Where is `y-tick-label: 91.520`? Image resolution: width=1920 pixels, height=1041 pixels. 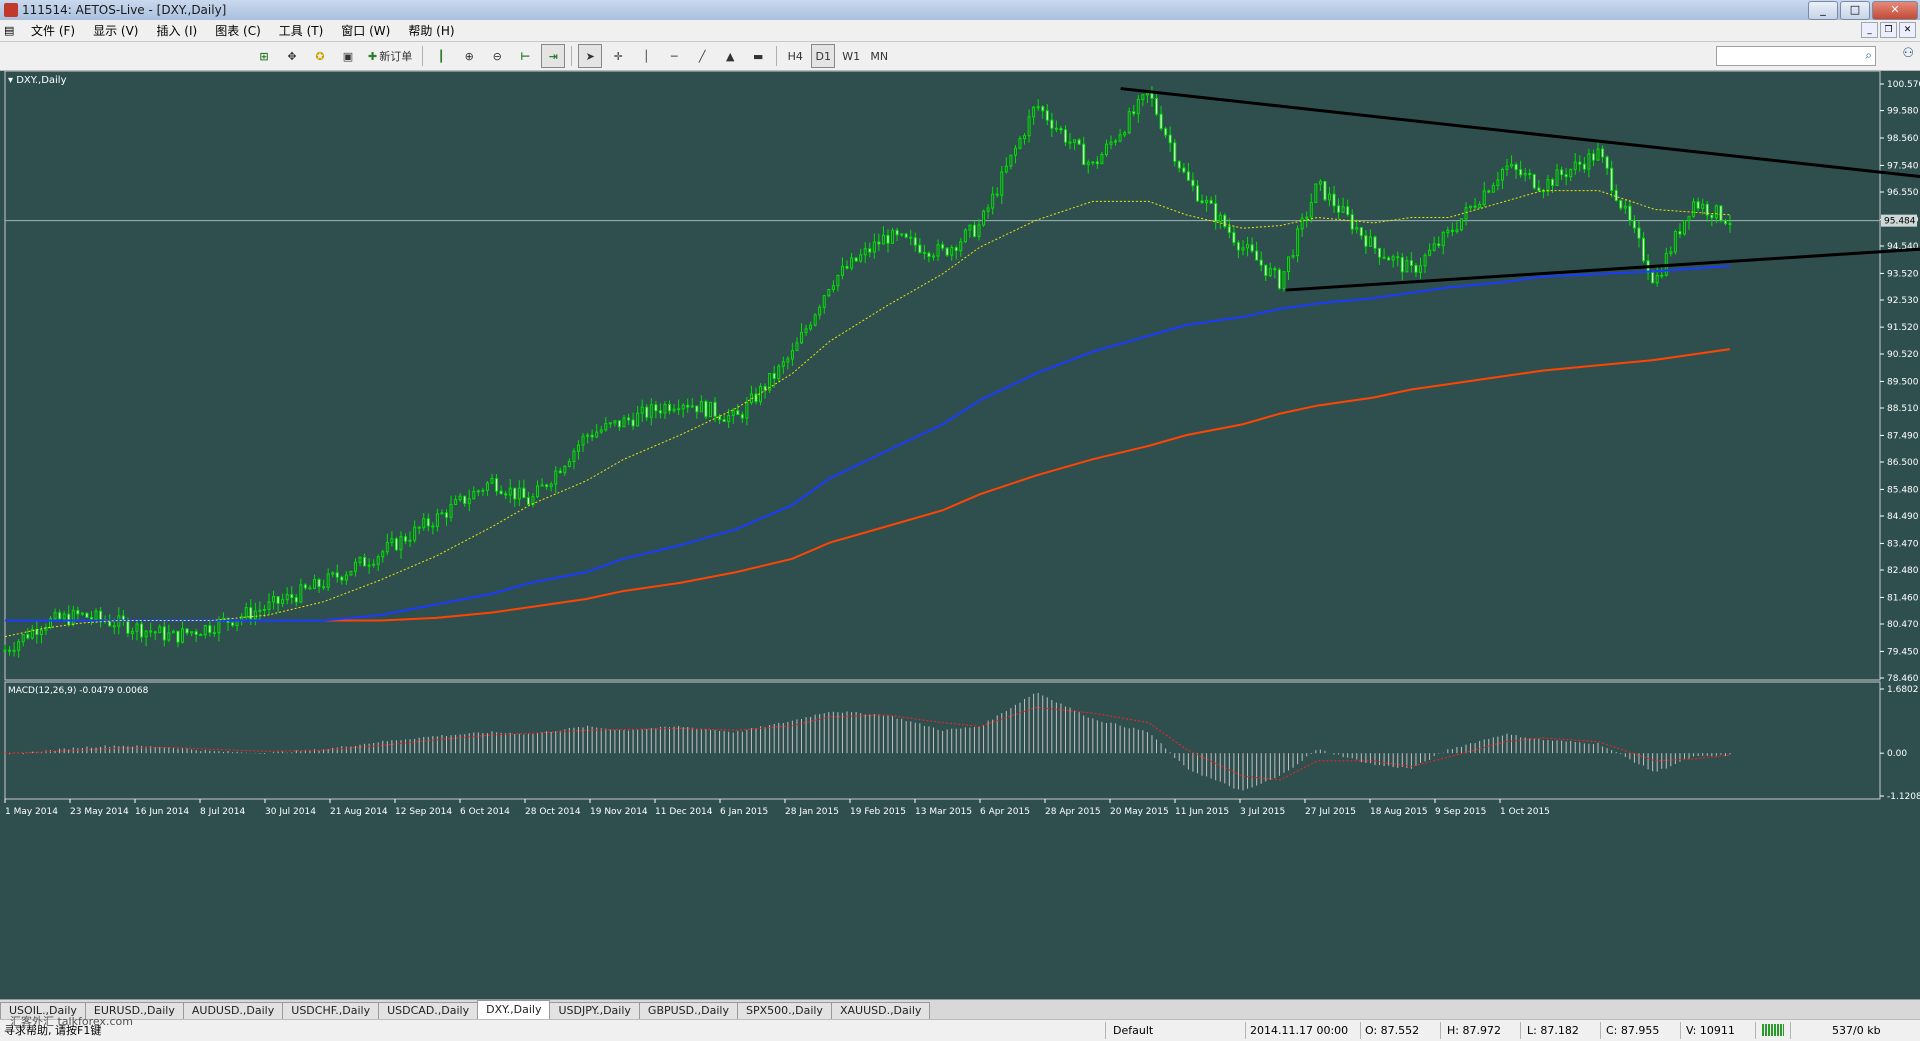 y-tick-label: 91.520 is located at coordinates (1903, 328).